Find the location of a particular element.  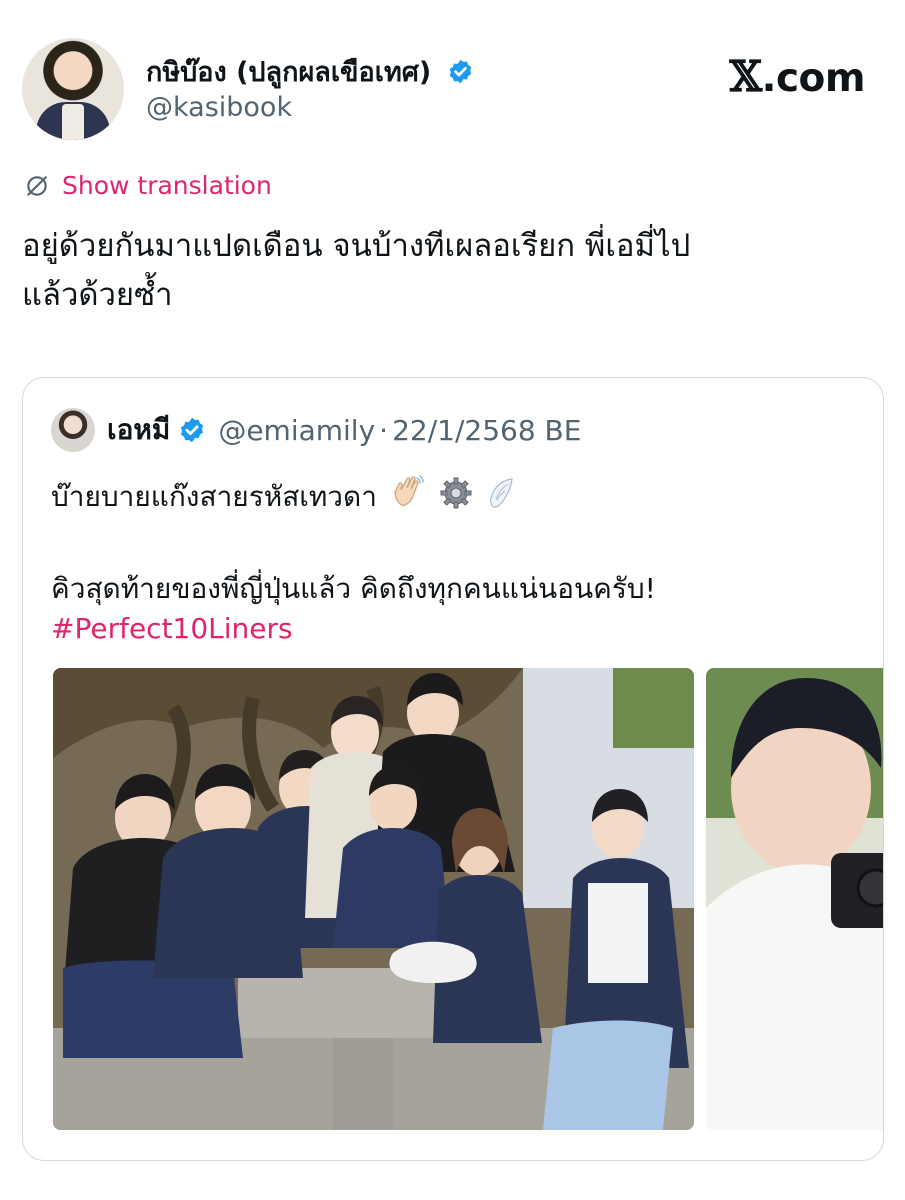

show-translation-link: Show translation is located at coordinates (148, 185).